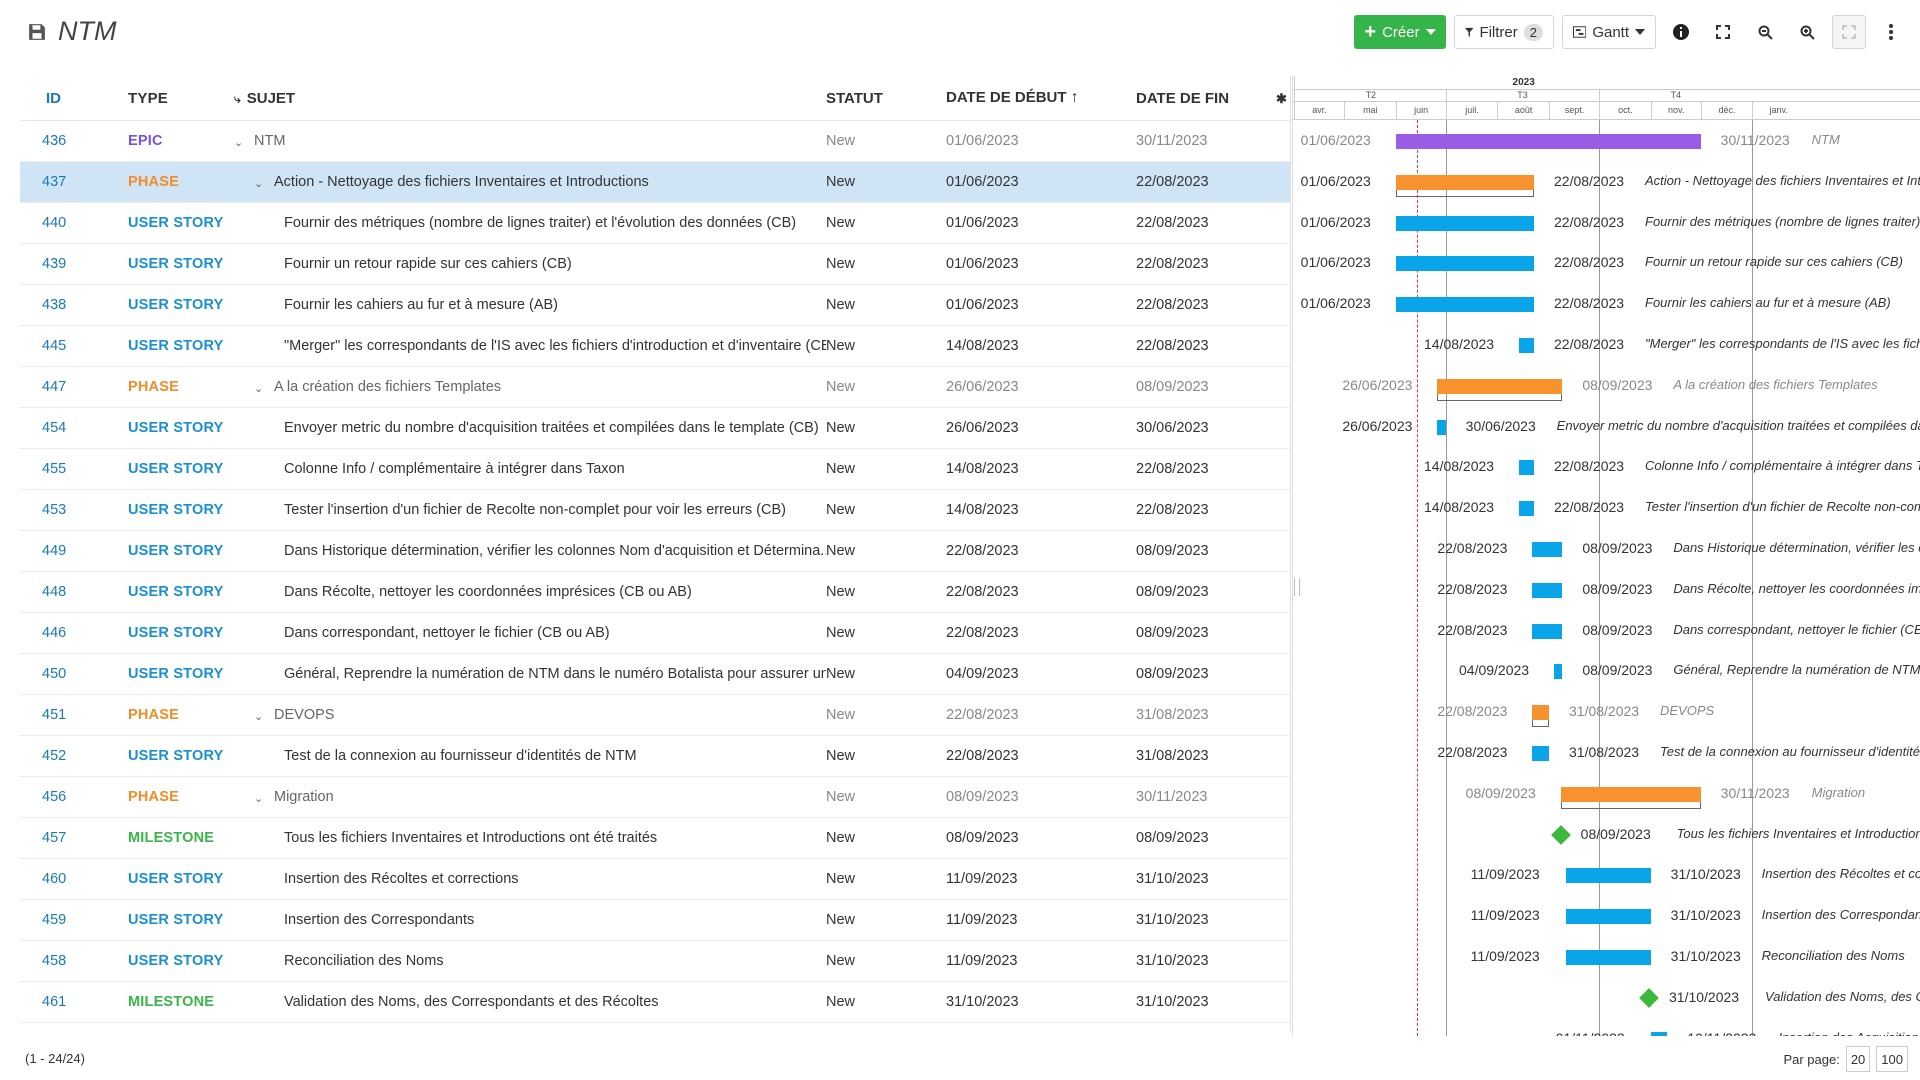 This screenshot has width=1920, height=1080. I want to click on column-header-id: ID, so click(74, 98).